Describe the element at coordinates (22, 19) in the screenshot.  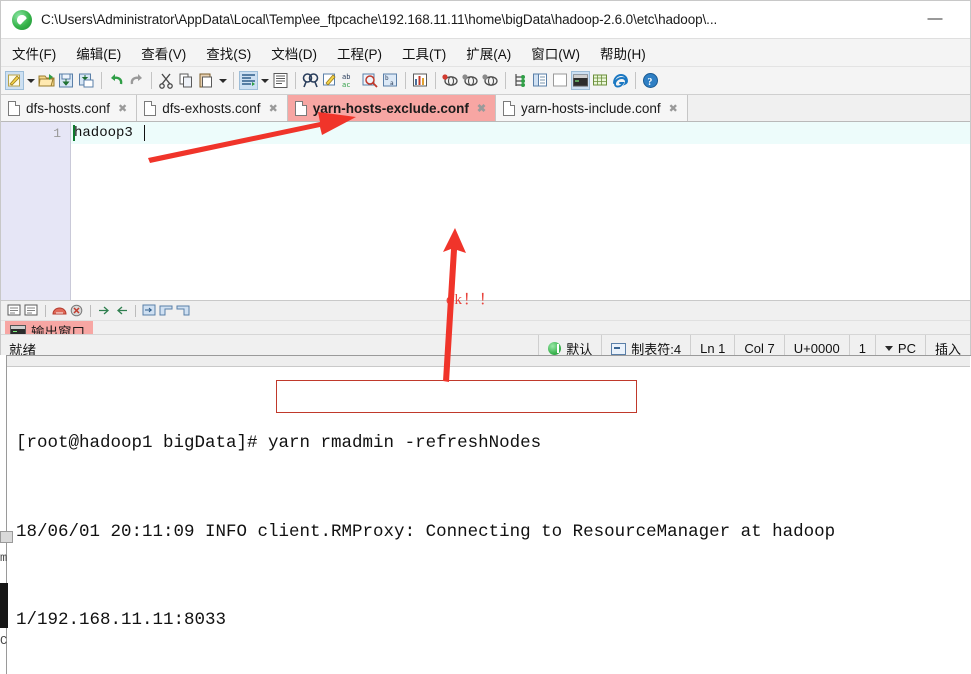
I see `app-logo-icon` at that location.